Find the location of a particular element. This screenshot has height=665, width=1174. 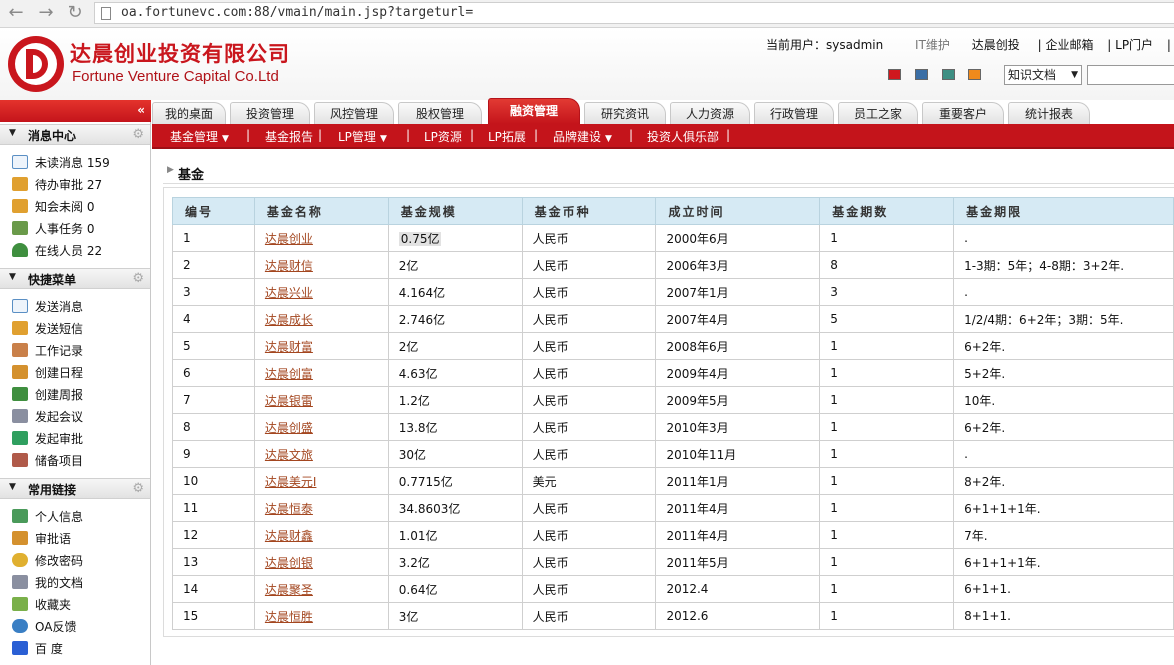

tab-financing: 融资管理 is located at coordinates (534, 111).